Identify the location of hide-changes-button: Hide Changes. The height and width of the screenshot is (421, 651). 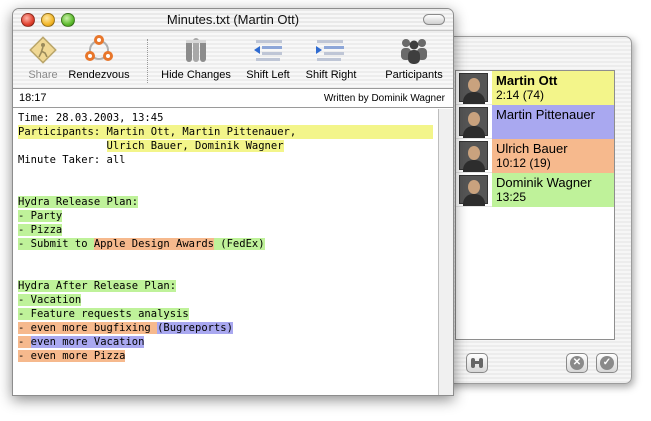
(196, 61).